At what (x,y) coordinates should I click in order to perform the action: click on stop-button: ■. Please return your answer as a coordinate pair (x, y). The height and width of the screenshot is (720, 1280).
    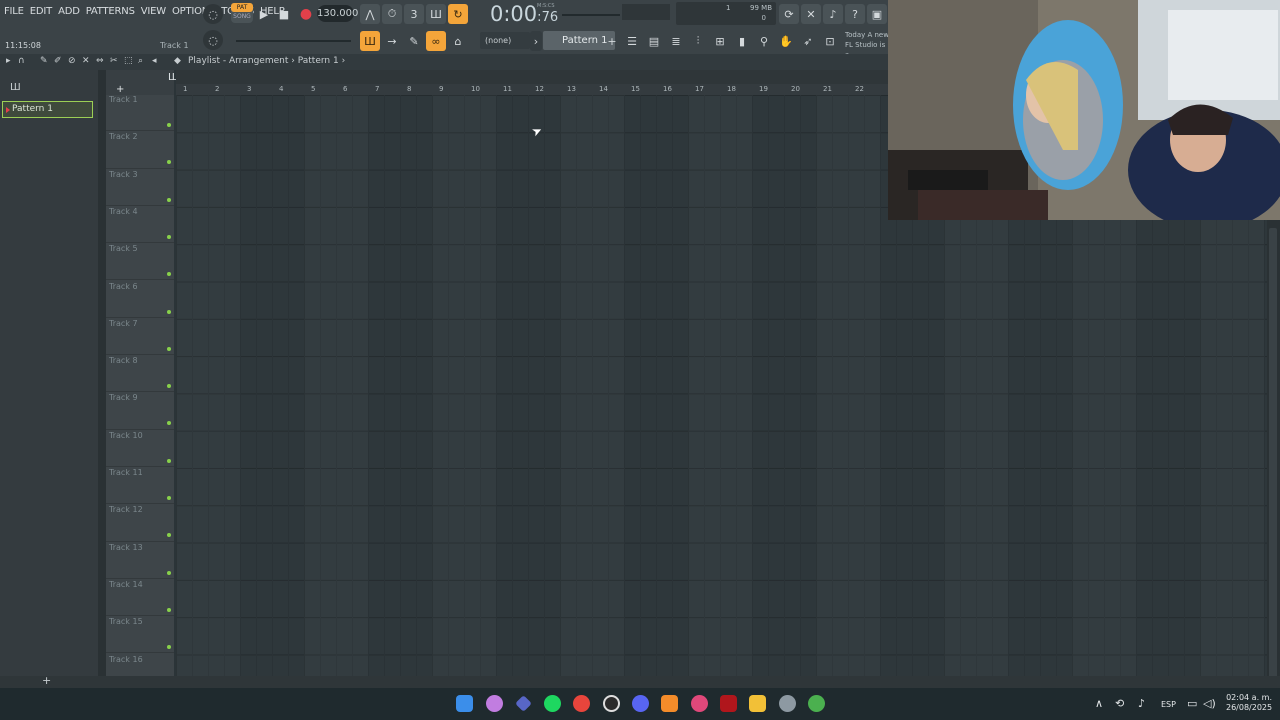
    Looking at the image, I should click on (284, 14).